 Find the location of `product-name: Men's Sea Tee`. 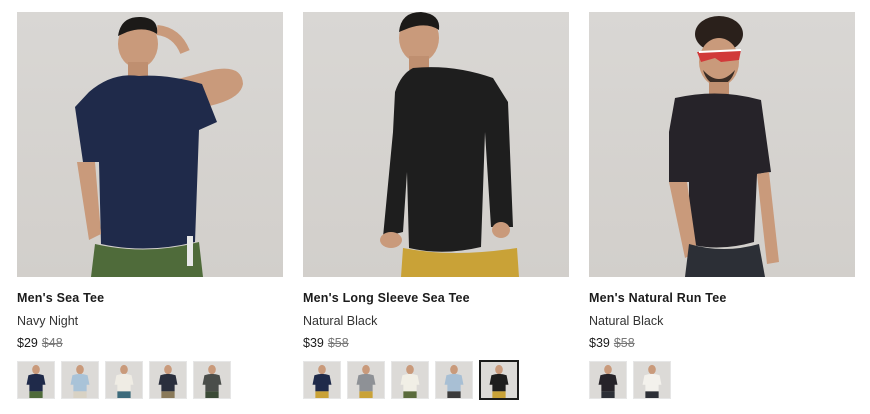

product-name: Men's Sea Tee is located at coordinates (150, 298).